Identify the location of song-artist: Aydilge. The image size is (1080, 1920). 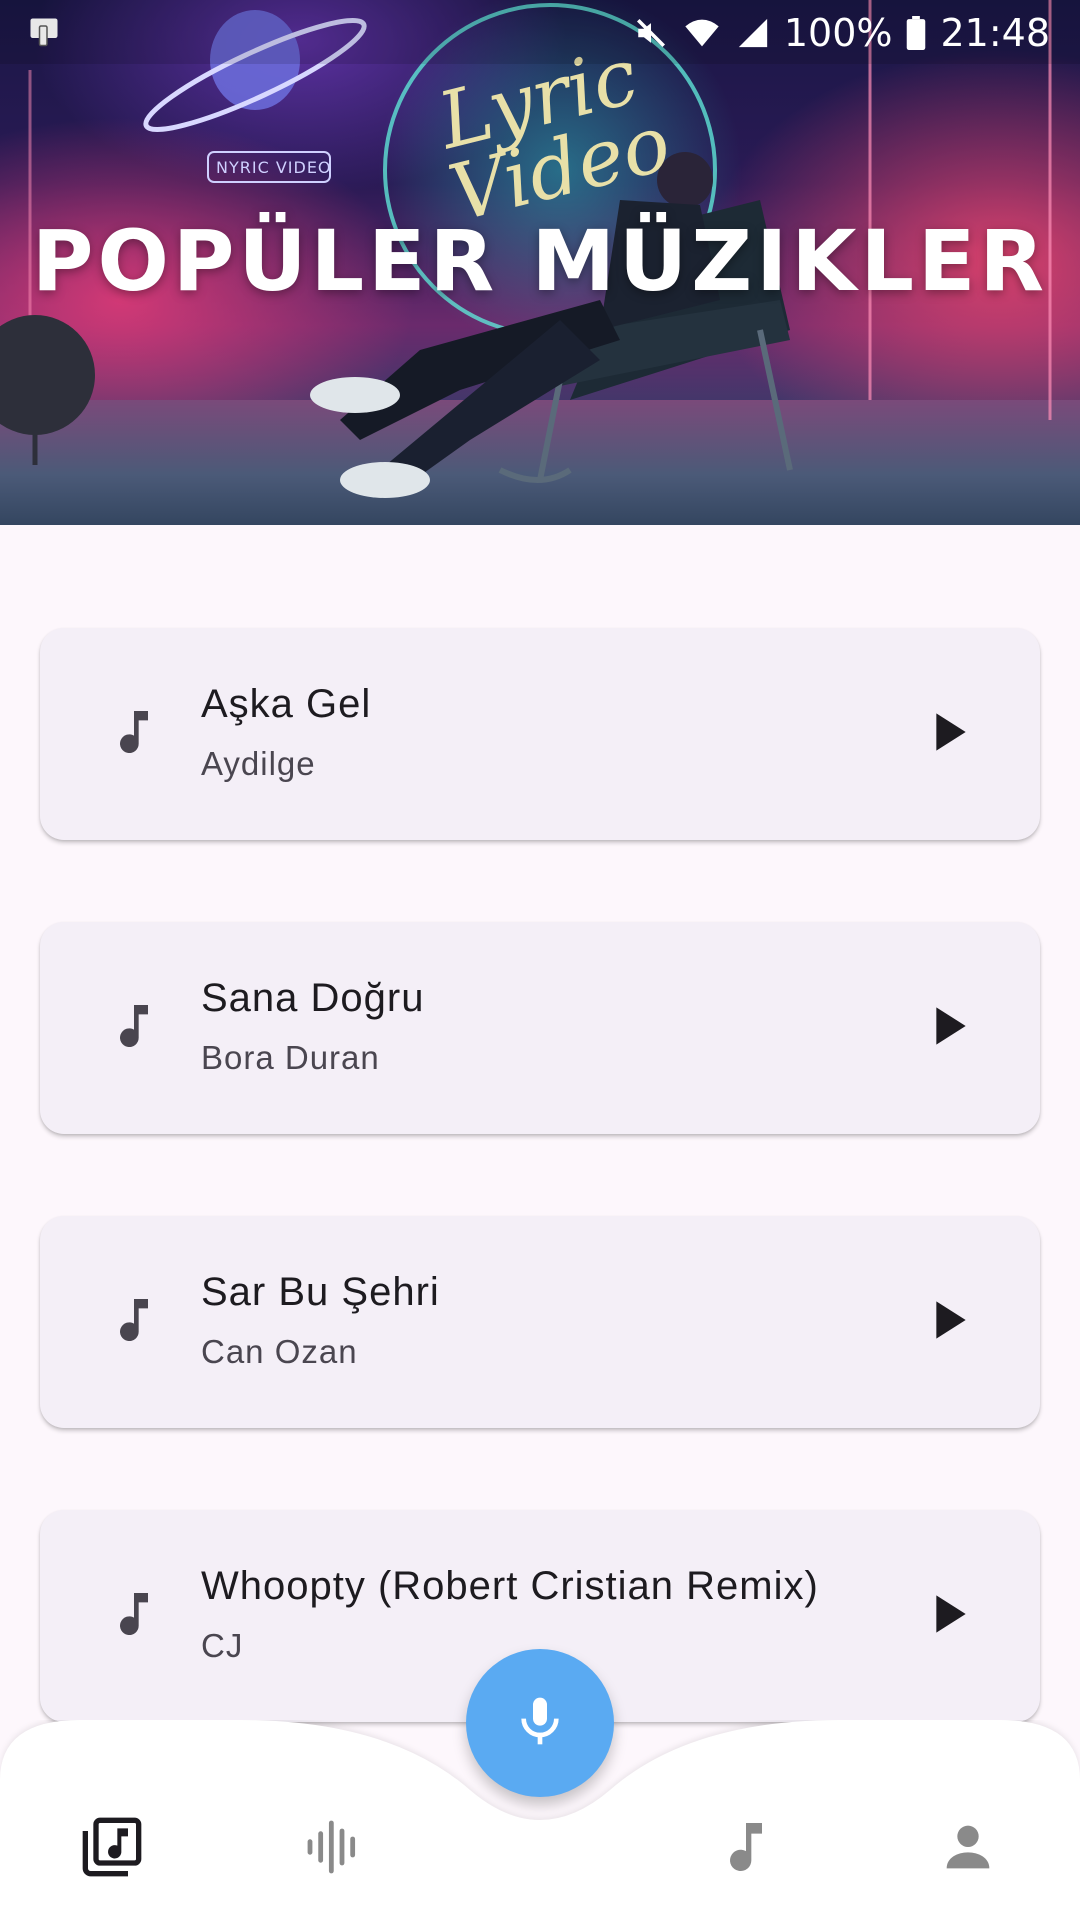
(258, 763).